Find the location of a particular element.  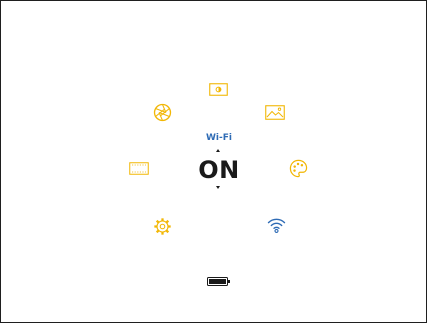

aperture-icon is located at coordinates (162, 112).